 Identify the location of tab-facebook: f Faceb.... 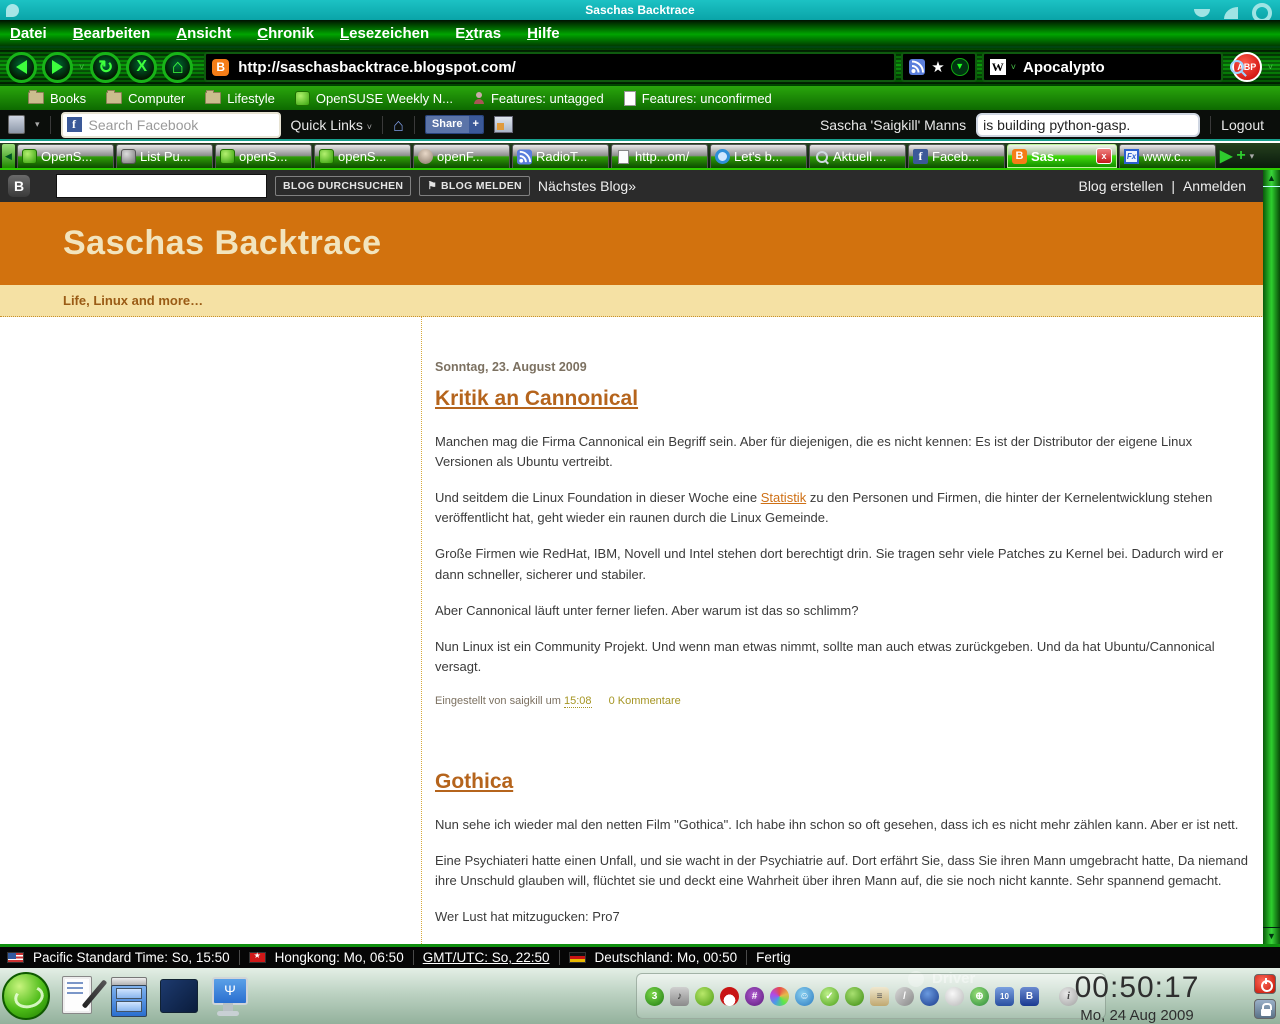
(956, 156).